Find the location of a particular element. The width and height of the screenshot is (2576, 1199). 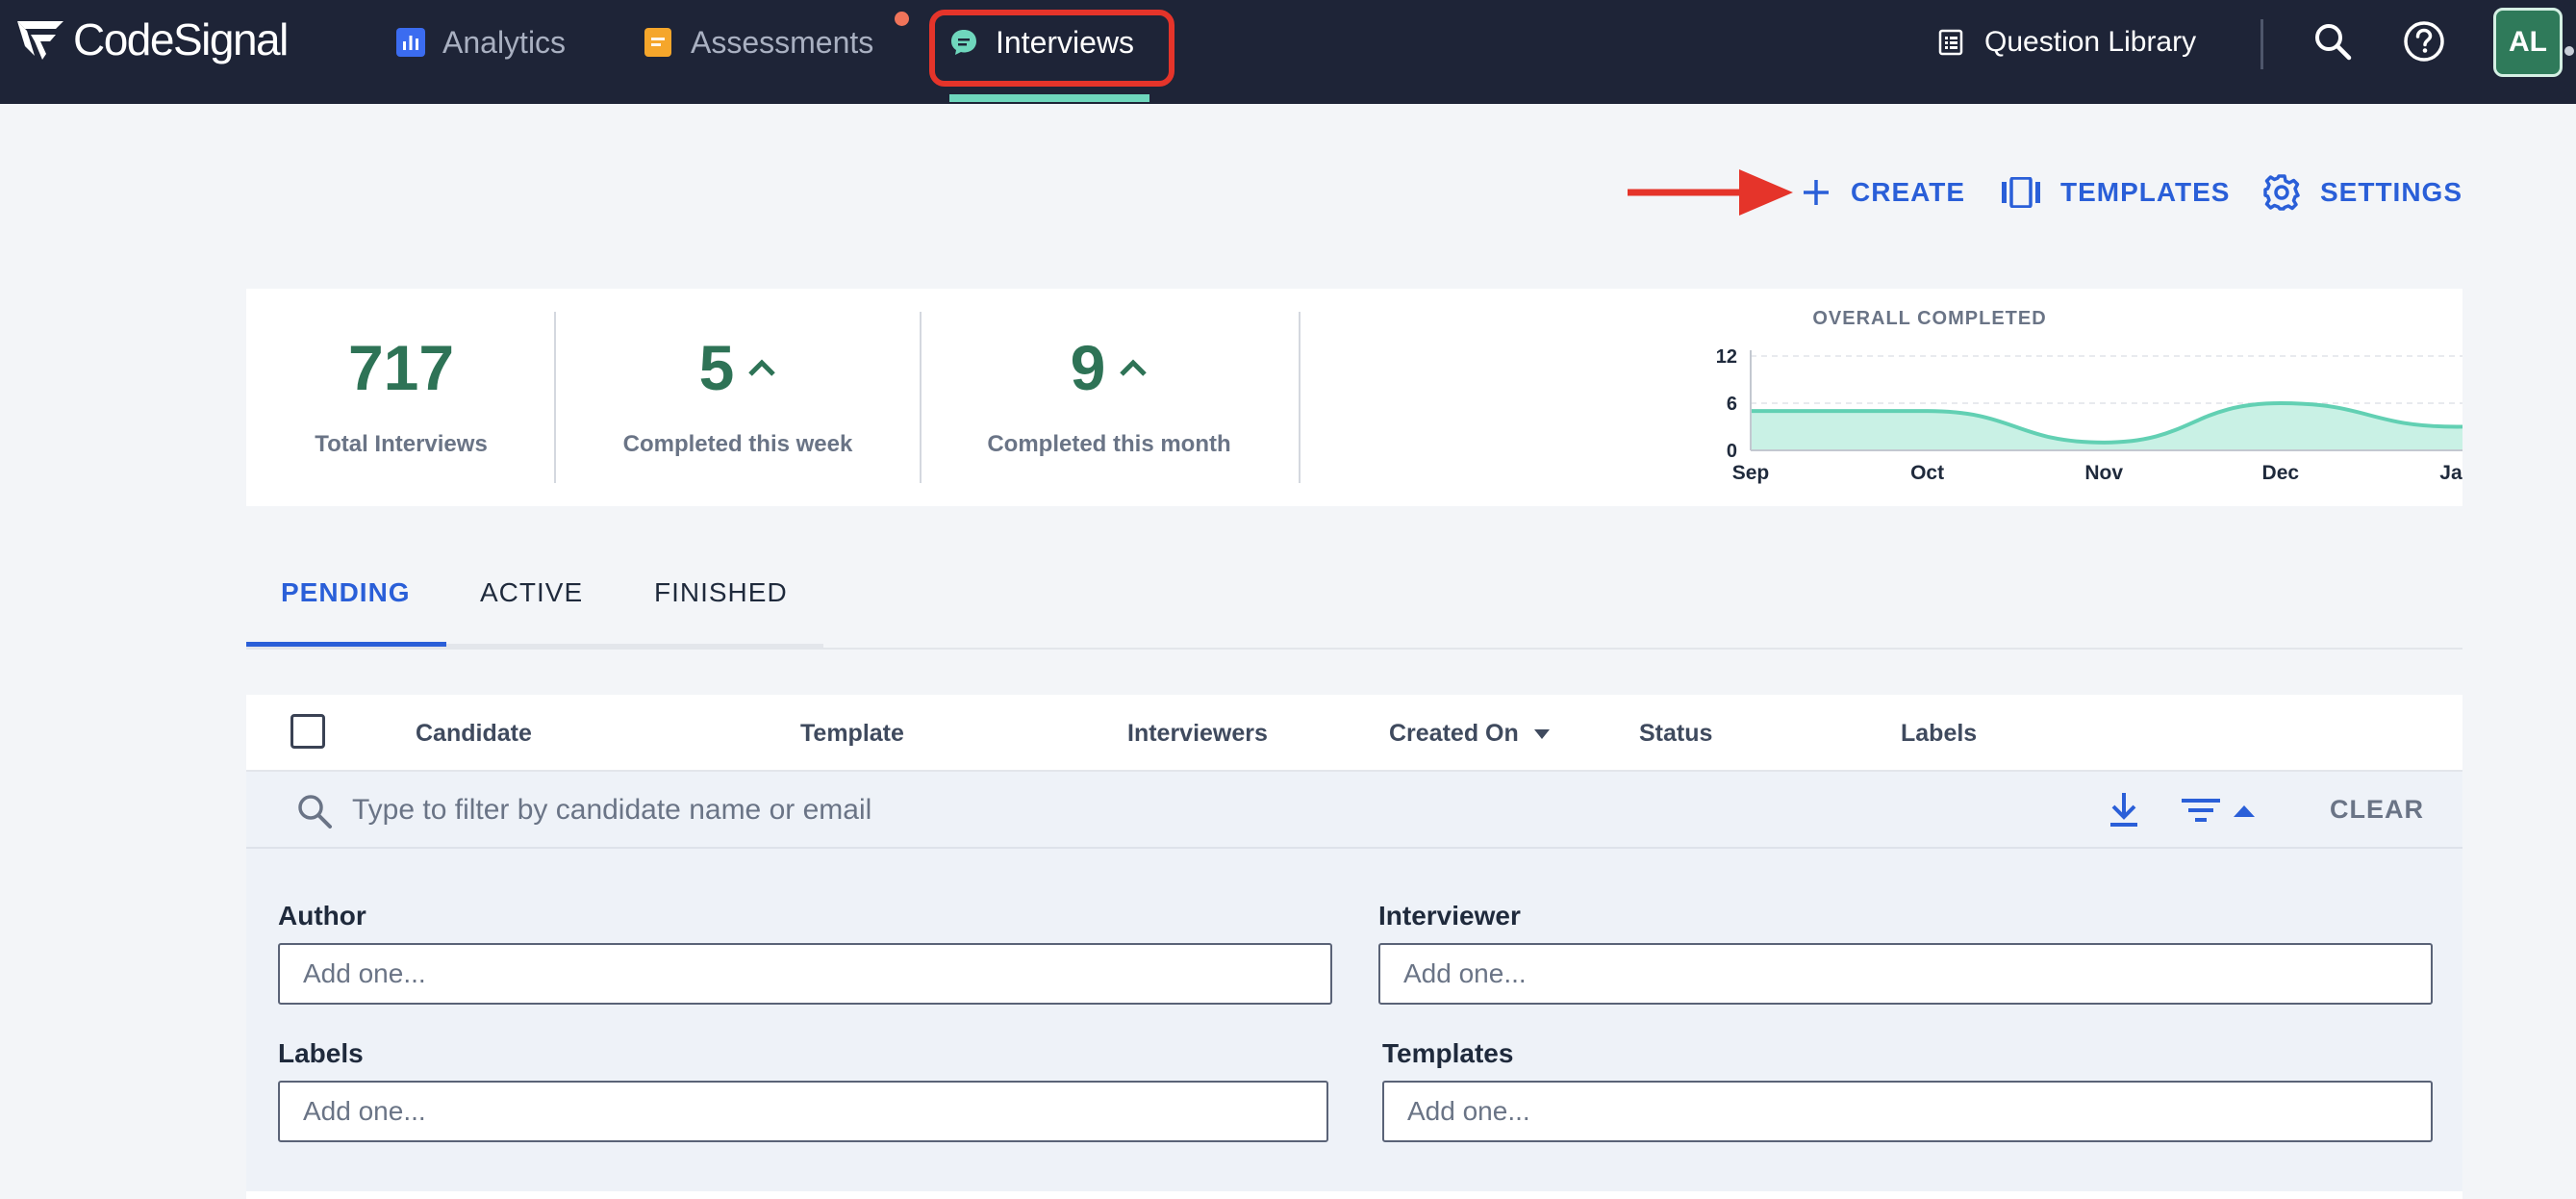

tab-active: ACTIVE is located at coordinates (532, 598).